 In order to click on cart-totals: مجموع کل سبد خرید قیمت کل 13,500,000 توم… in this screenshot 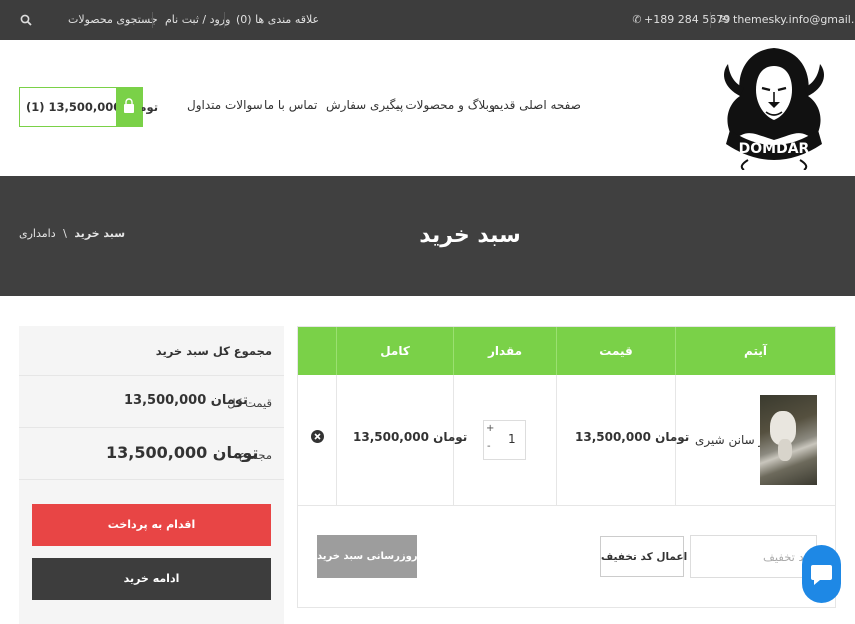, I will do `click(151, 475)`.